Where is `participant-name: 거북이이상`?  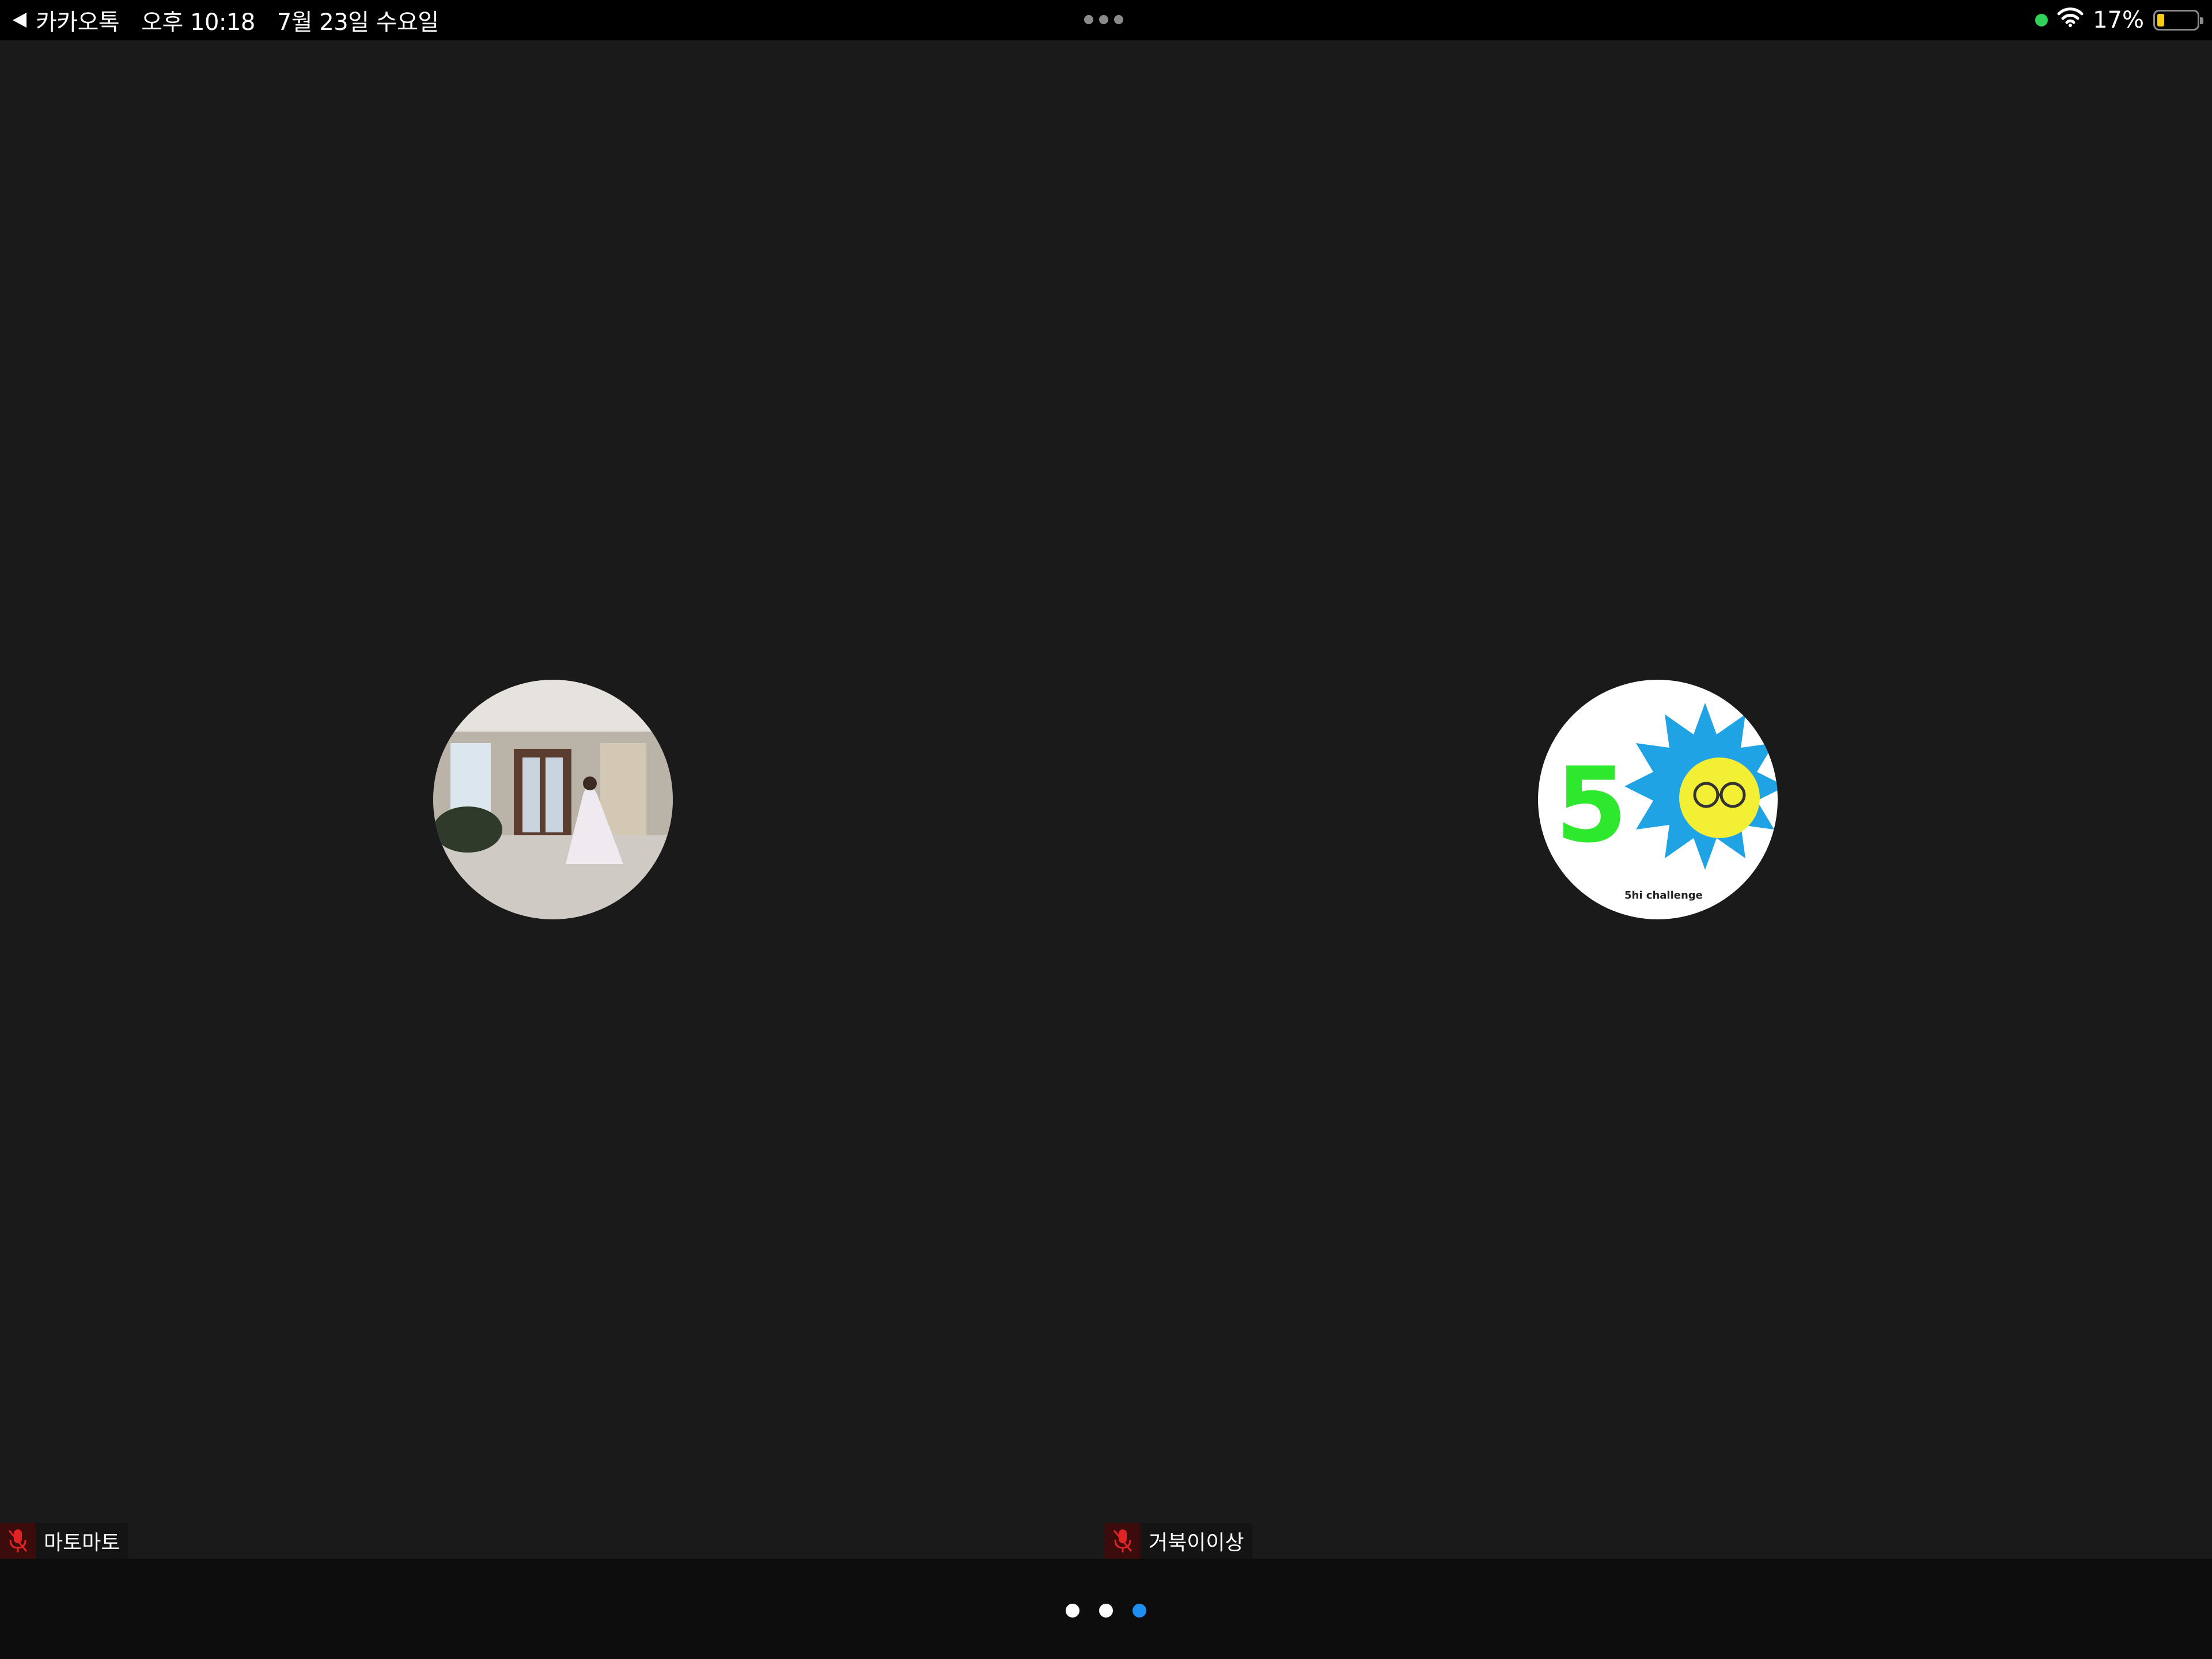
participant-name: 거북이이상 is located at coordinates (1196, 1543).